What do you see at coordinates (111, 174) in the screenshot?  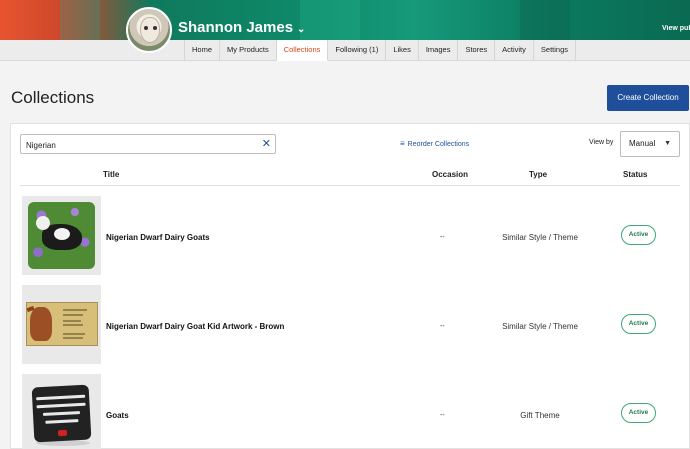 I see `header-title: Title` at bounding box center [111, 174].